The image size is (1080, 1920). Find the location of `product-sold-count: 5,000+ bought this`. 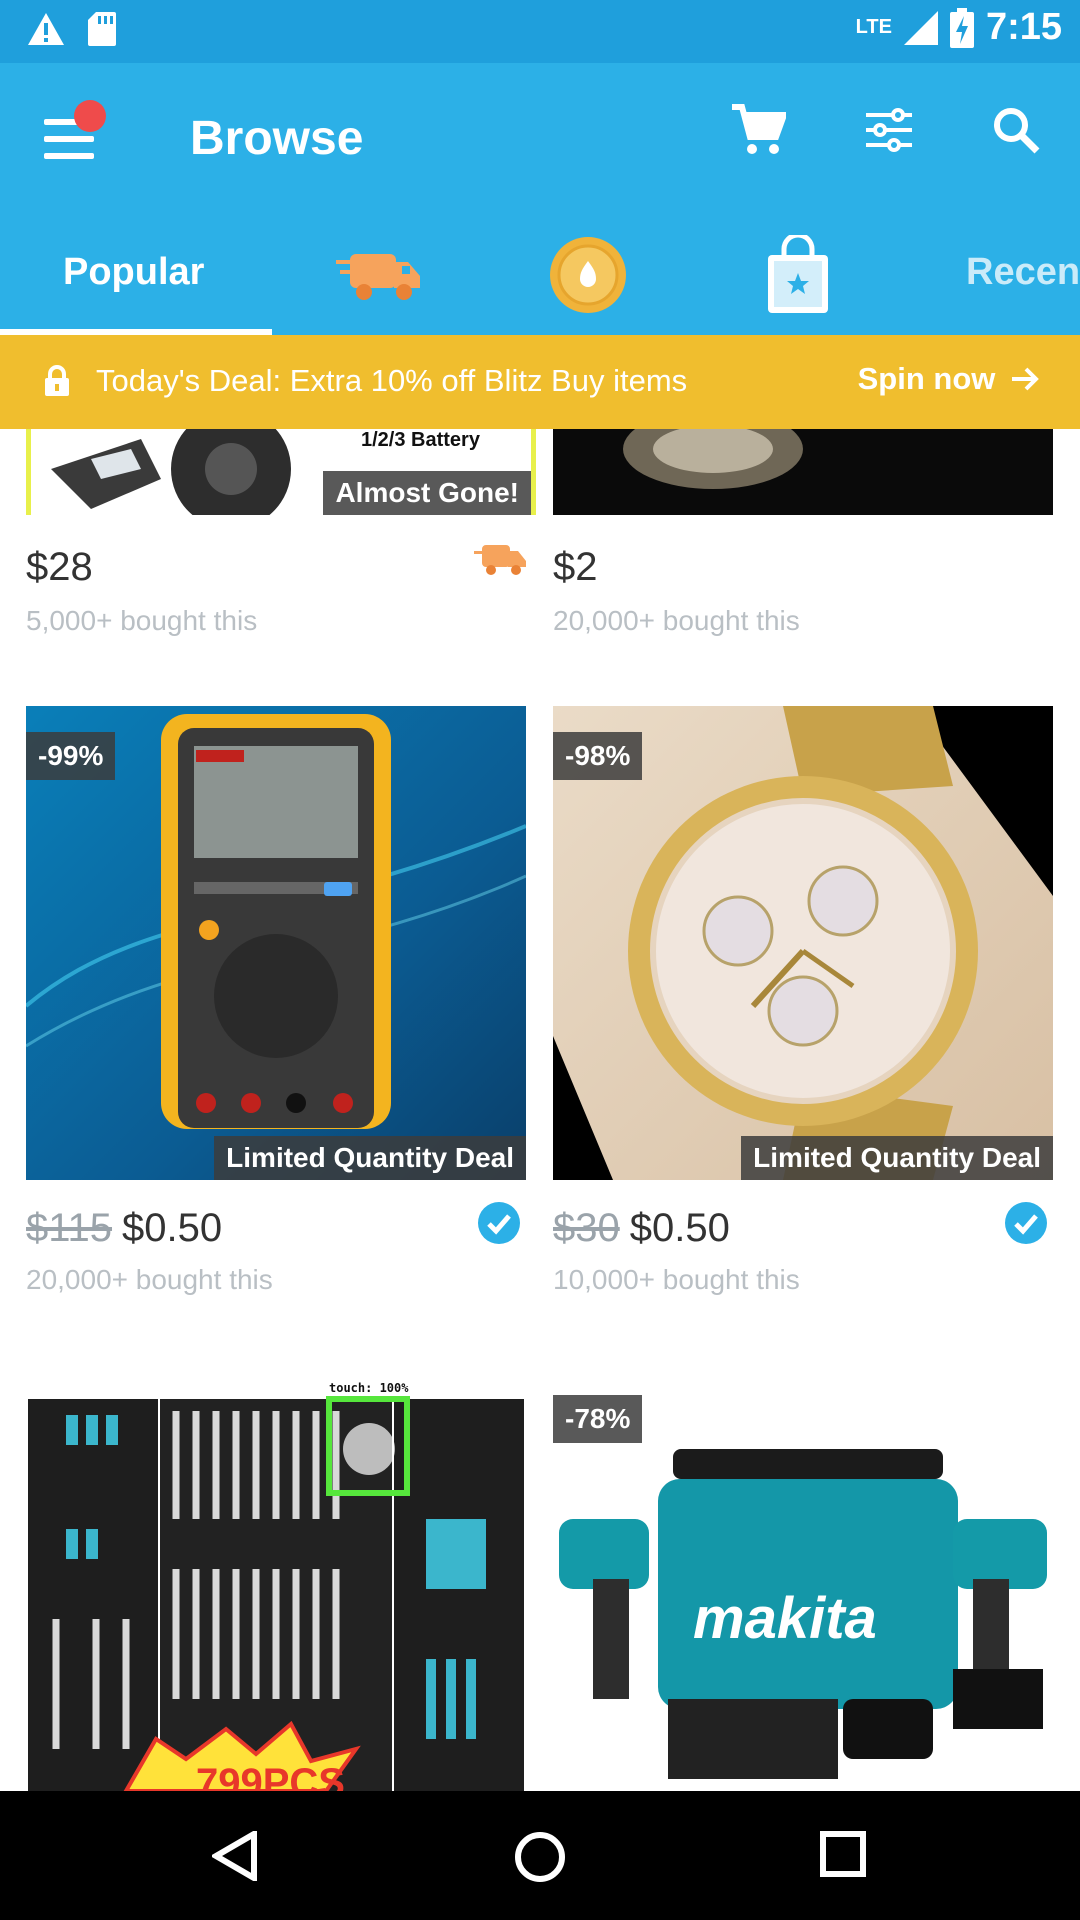

product-sold-count: 5,000+ bought this is located at coordinates (142, 620).